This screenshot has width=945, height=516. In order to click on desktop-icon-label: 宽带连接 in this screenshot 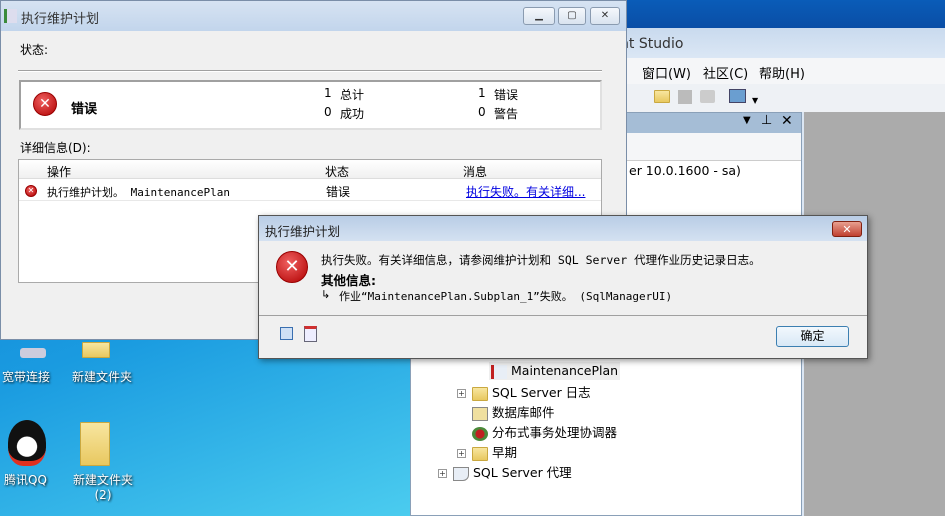, I will do `click(26, 377)`.